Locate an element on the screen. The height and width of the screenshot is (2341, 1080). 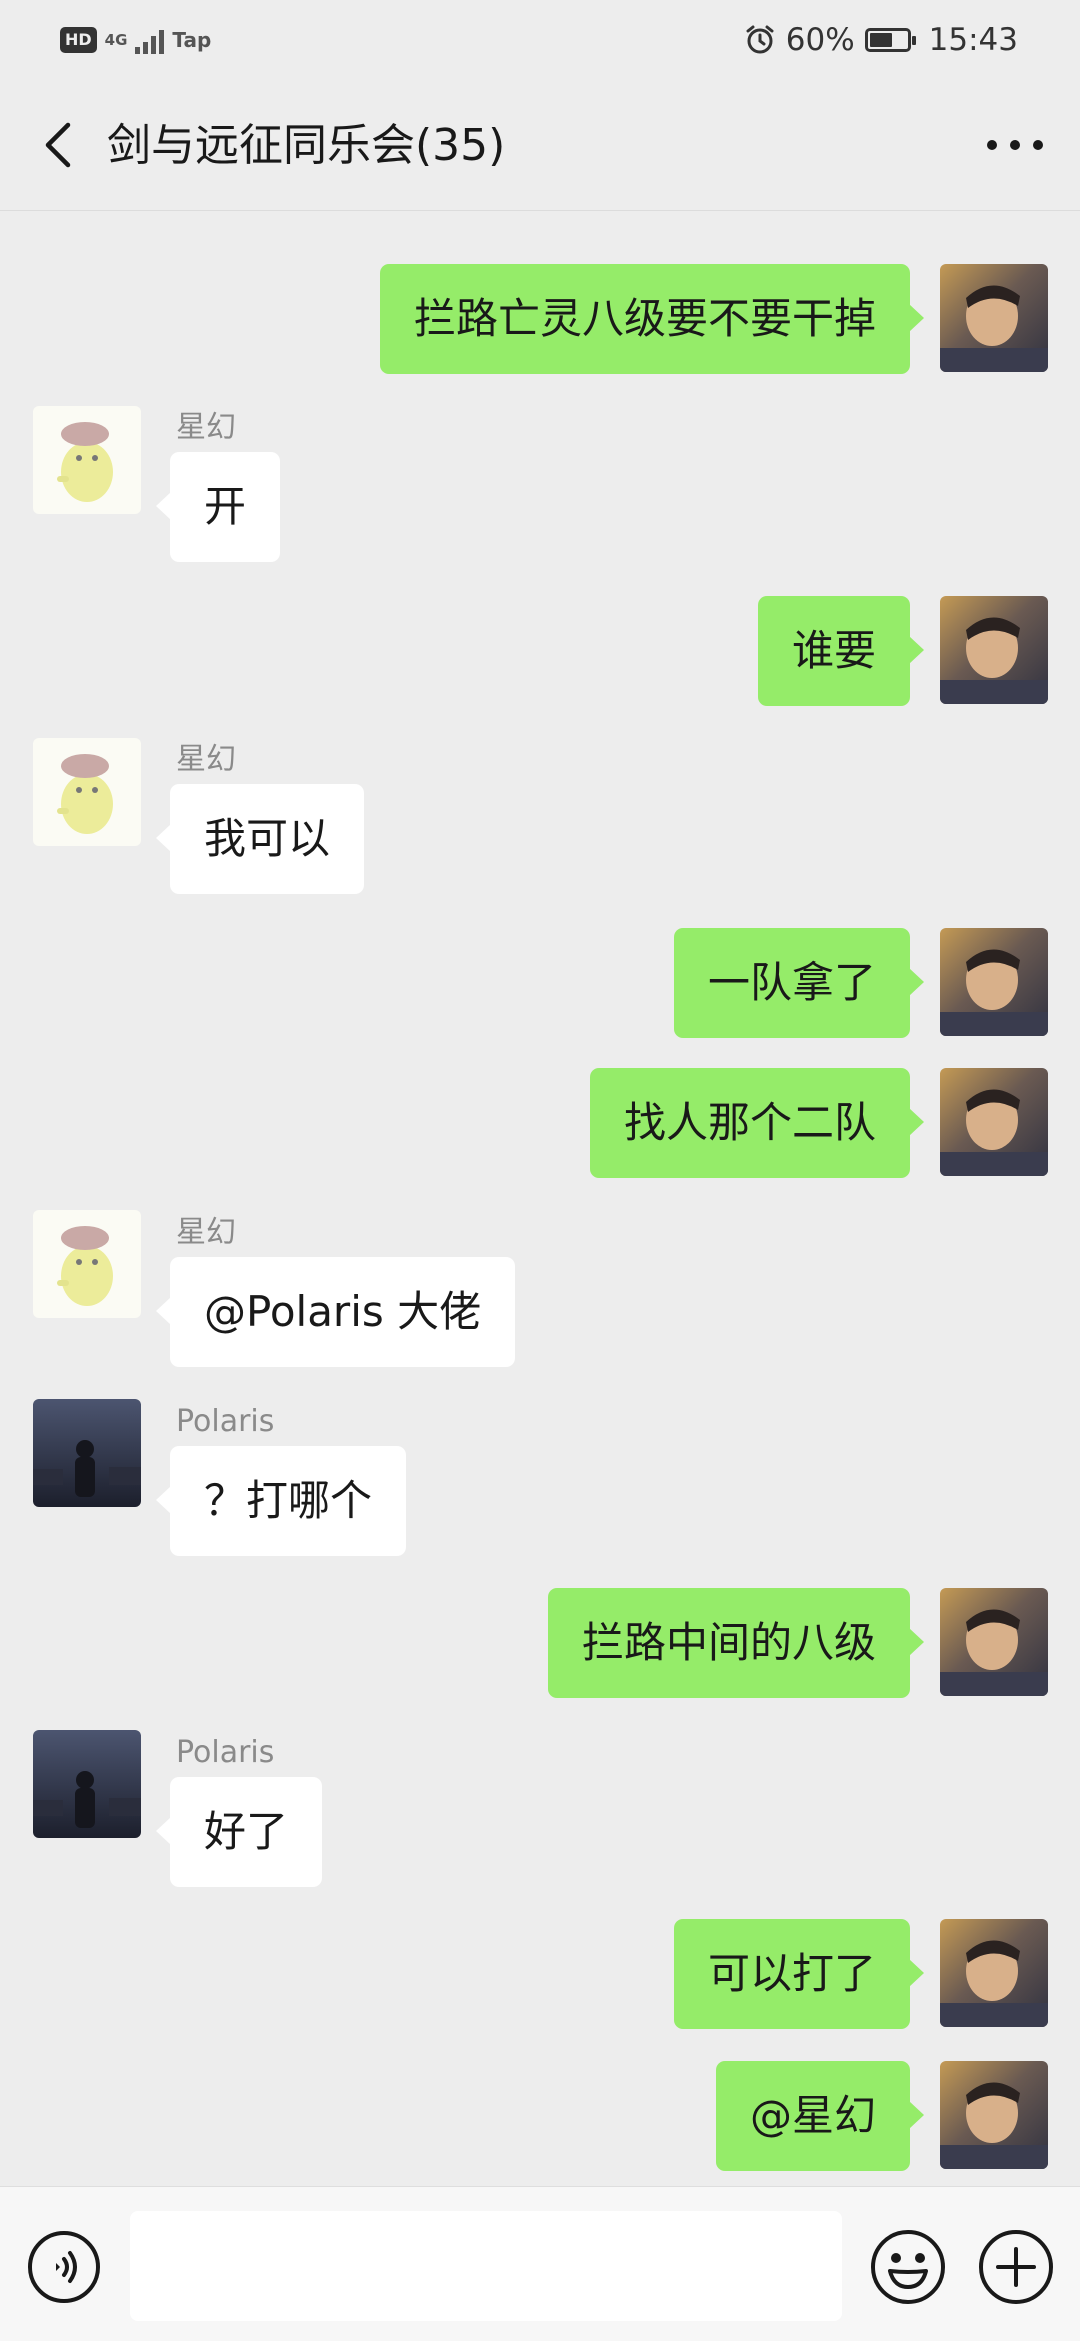
battery-percent: 60% is located at coordinates (820, 40).